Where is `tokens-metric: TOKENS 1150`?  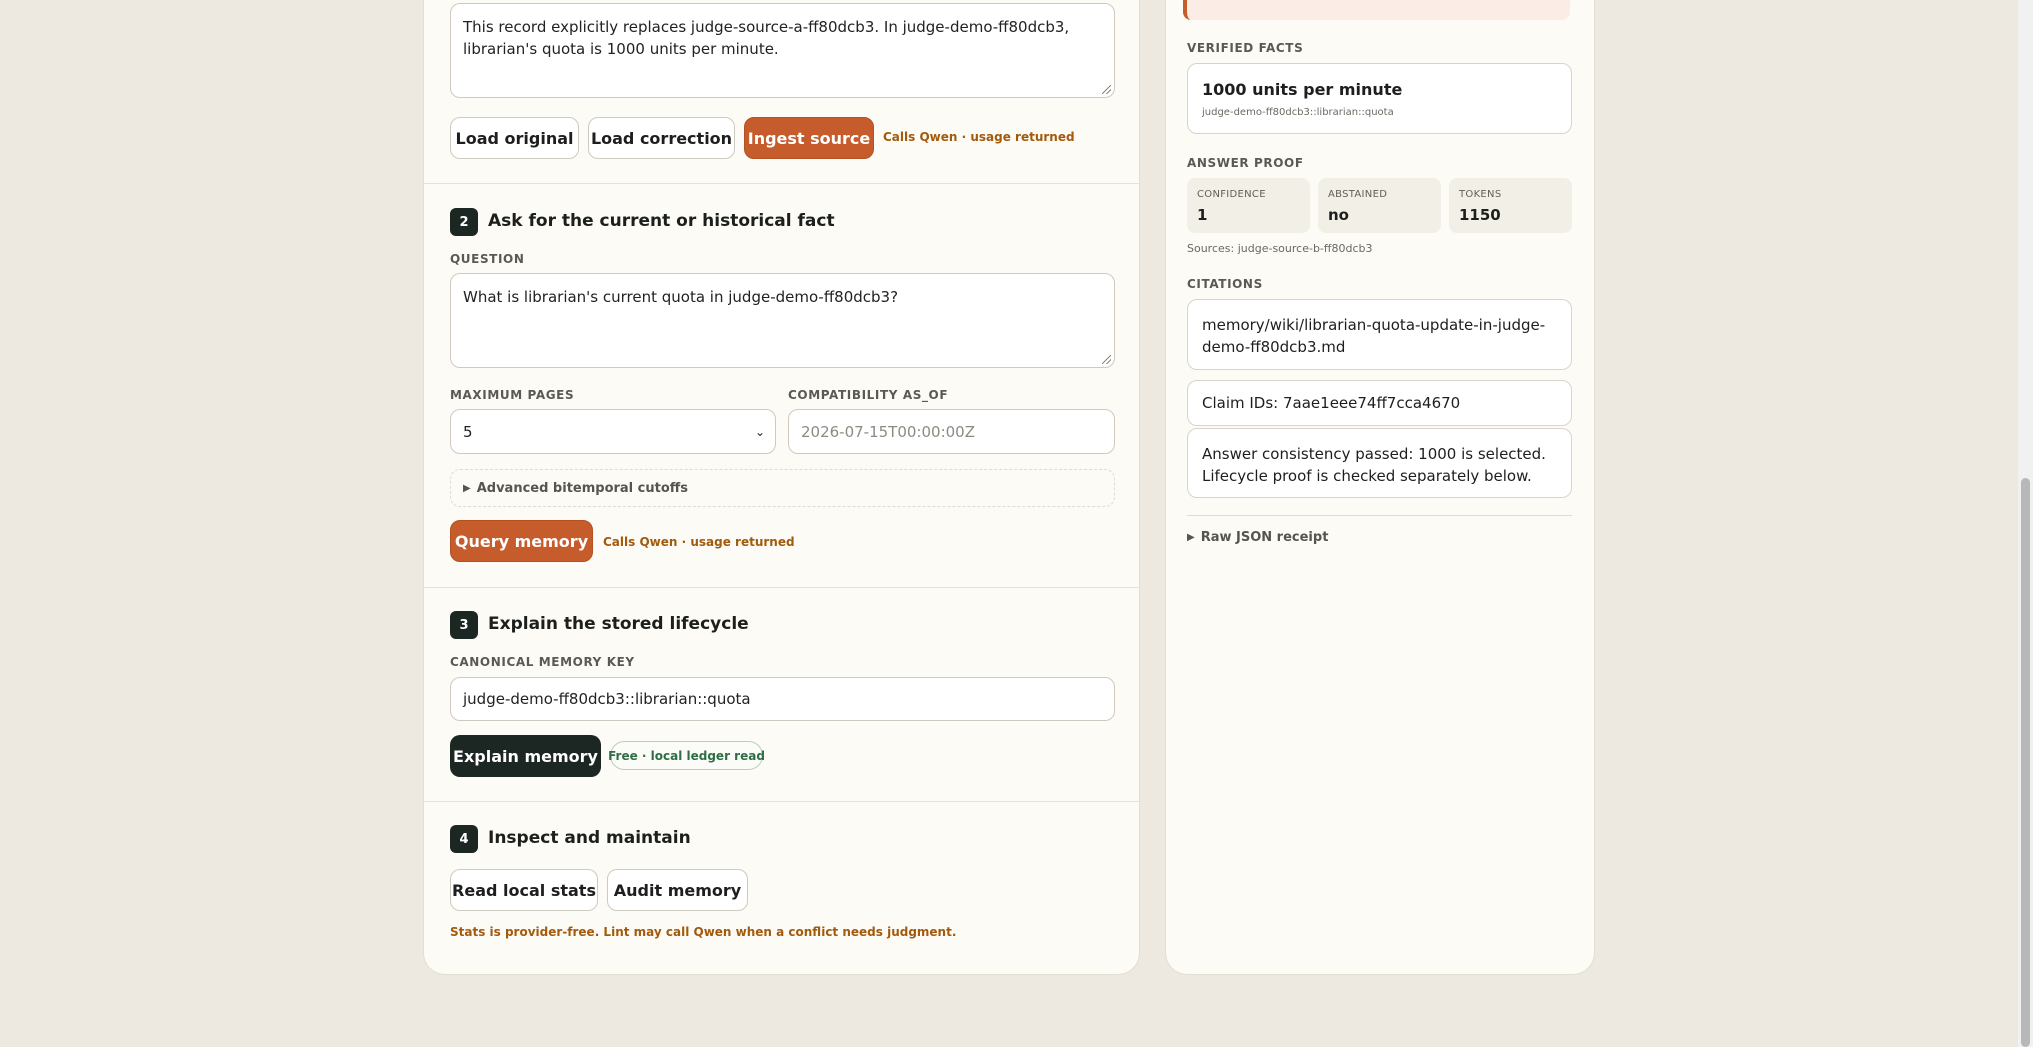
tokens-metric: TOKENS 1150 is located at coordinates (1510, 205).